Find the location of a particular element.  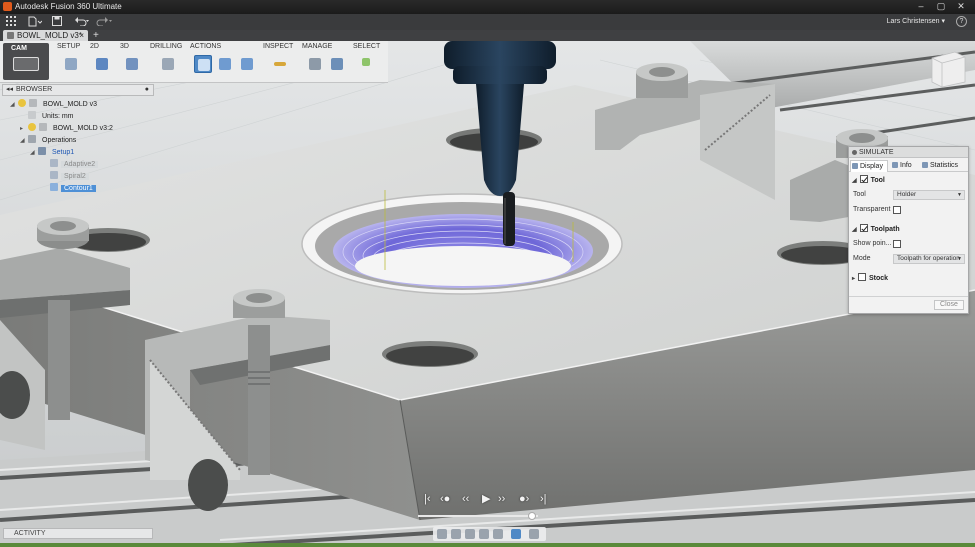

tool-section: ◢ Tool is located at coordinates (868, 181).